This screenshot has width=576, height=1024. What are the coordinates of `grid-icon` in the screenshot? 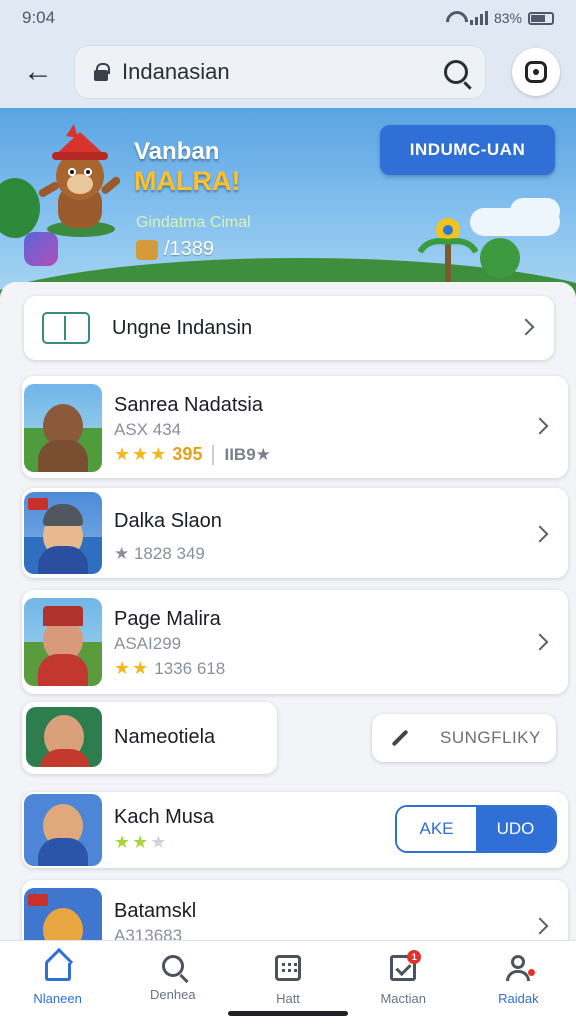 It's located at (288, 968).